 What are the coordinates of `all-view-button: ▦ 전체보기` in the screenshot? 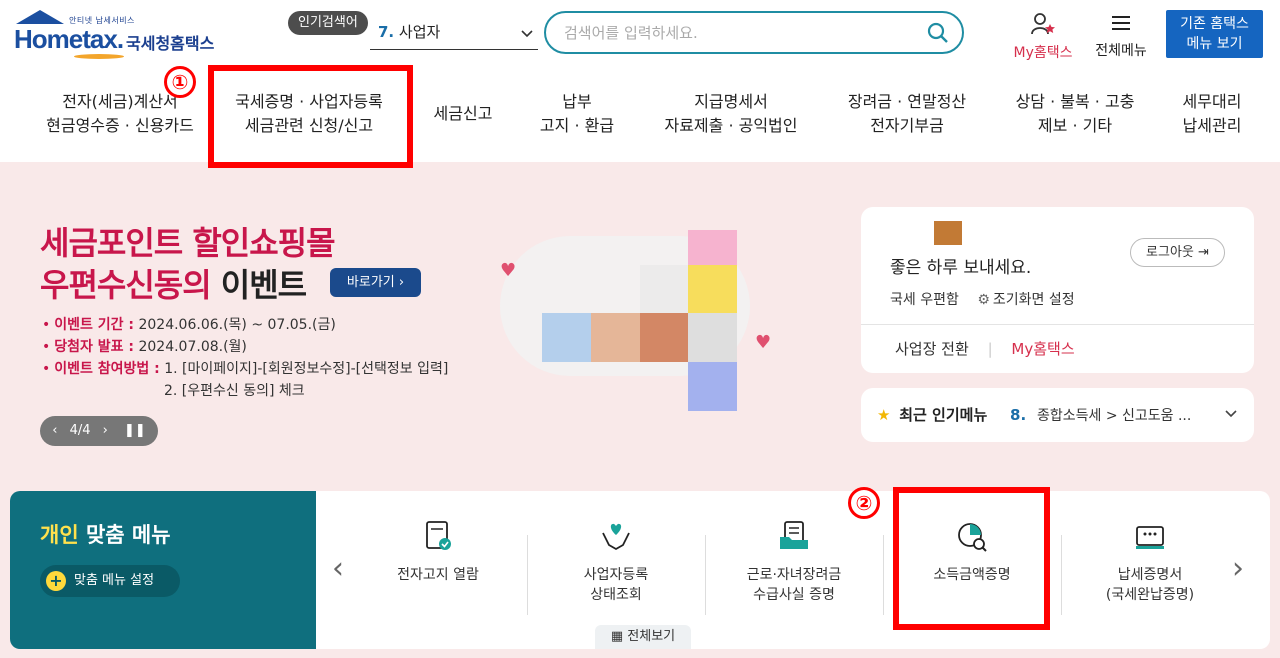 It's located at (643, 637).